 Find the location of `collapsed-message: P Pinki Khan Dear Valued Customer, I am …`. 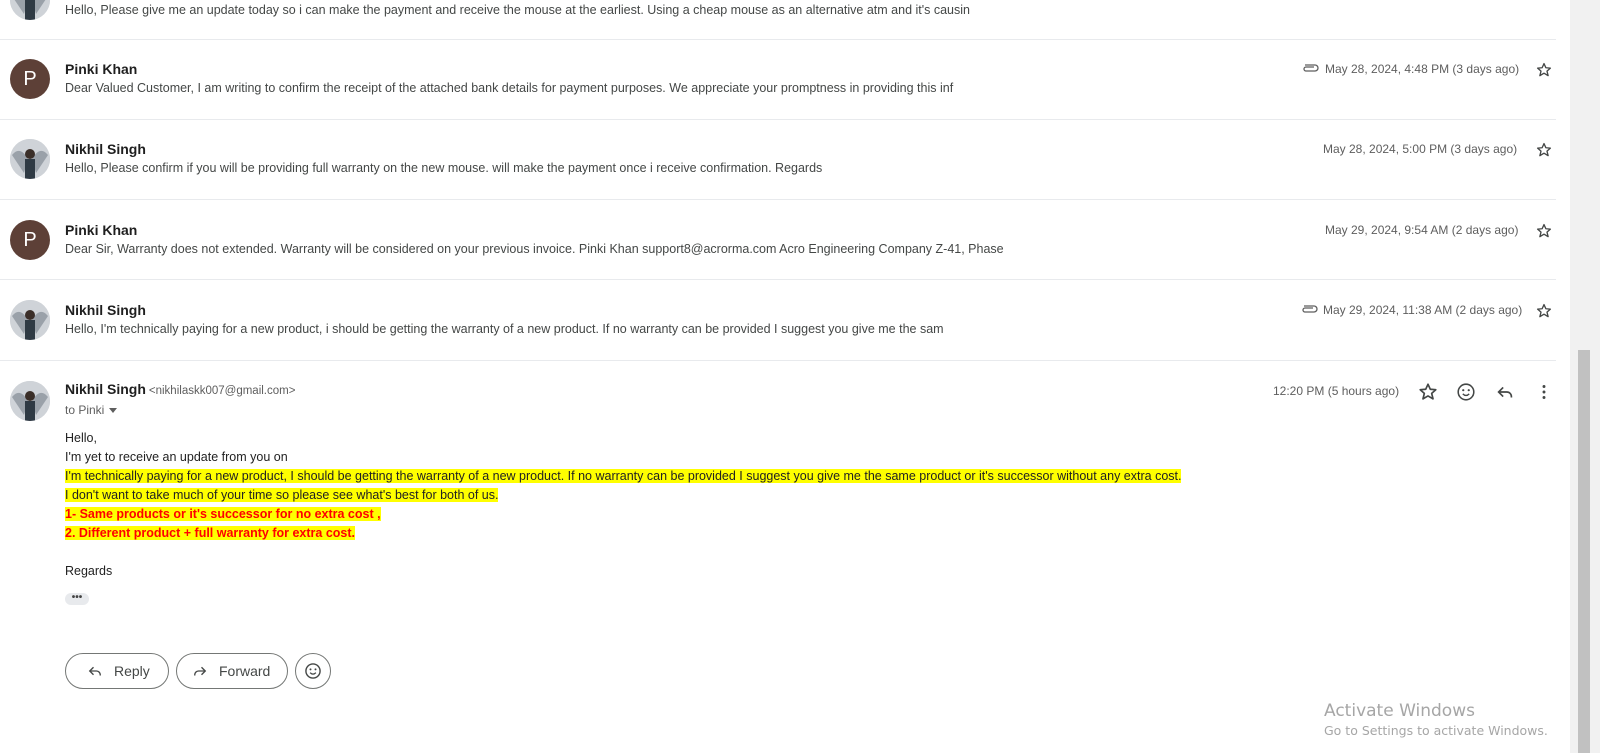

collapsed-message: P Pinki Khan Dear Valued Customer, I am … is located at coordinates (778, 80).